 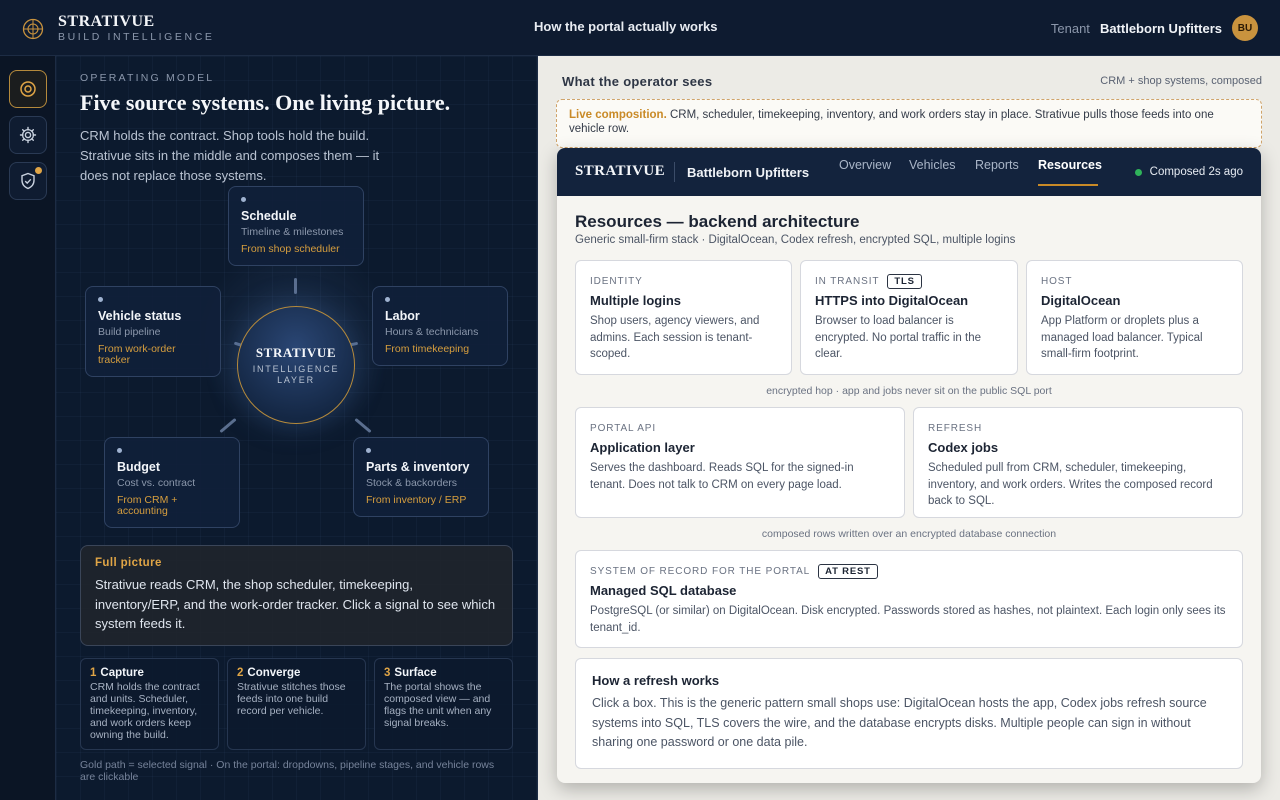 I want to click on card-kicker: PORTAL API, so click(x=623, y=428).